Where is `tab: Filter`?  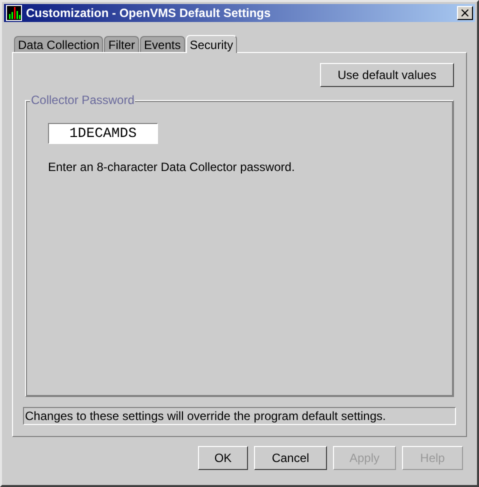 tab: Filter is located at coordinates (122, 44).